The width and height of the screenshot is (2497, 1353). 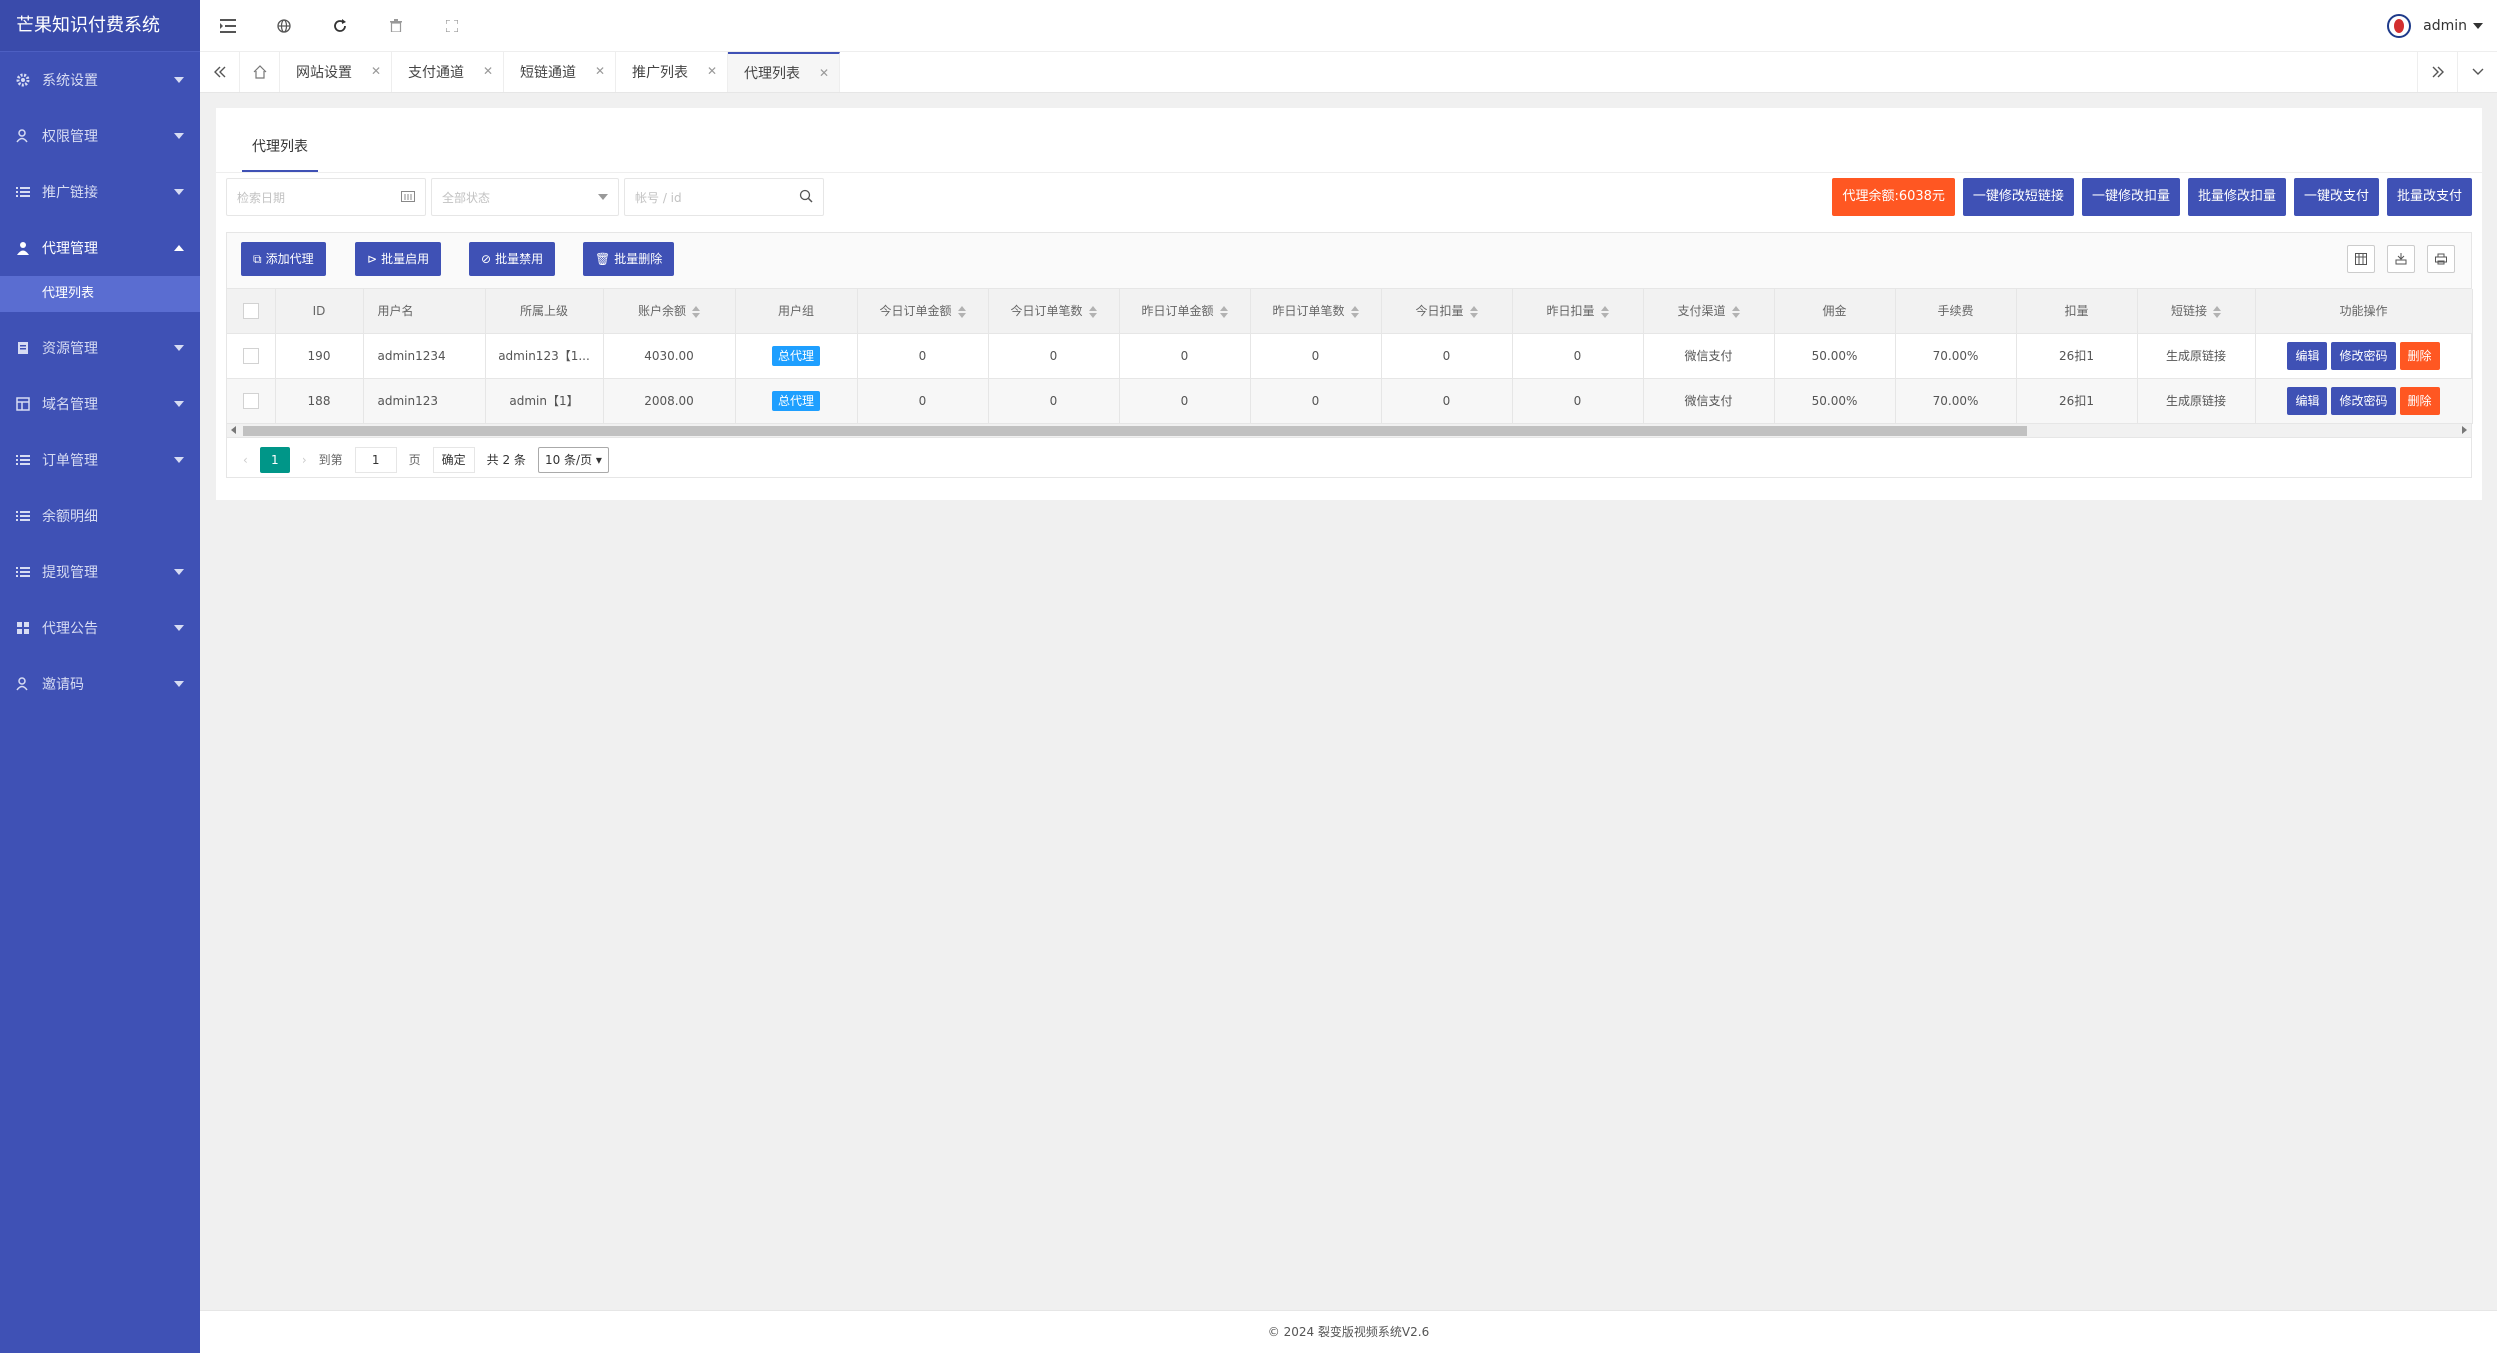 I want to click on batch-delete-button: 🗑 批量删除, so click(x=629, y=259).